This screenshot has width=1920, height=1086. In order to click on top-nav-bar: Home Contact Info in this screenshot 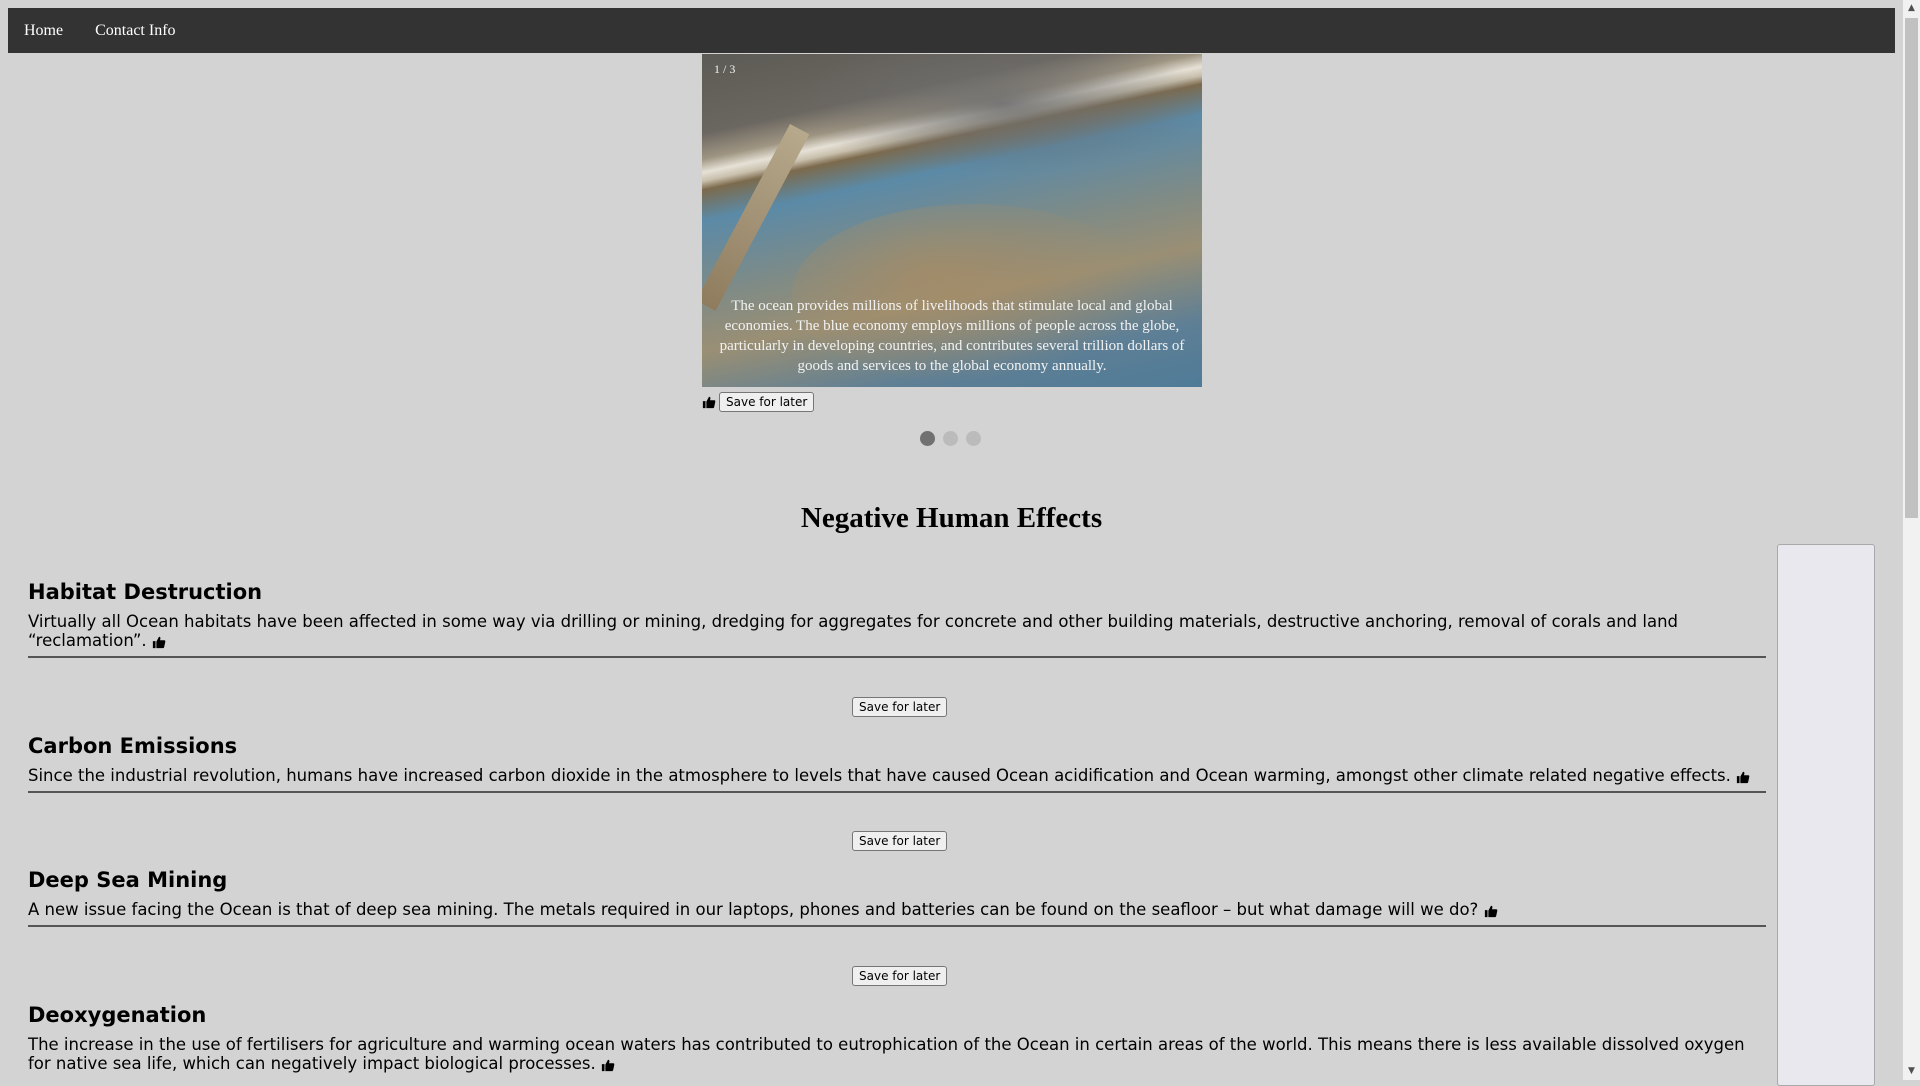, I will do `click(951, 30)`.